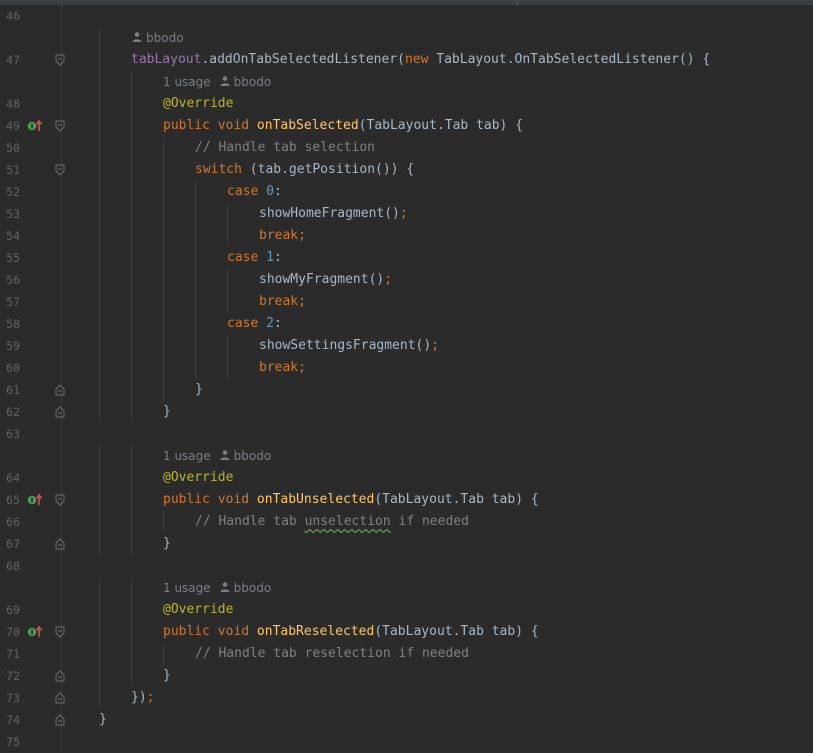  I want to click on code-line: 54 break;, so click(406, 236).